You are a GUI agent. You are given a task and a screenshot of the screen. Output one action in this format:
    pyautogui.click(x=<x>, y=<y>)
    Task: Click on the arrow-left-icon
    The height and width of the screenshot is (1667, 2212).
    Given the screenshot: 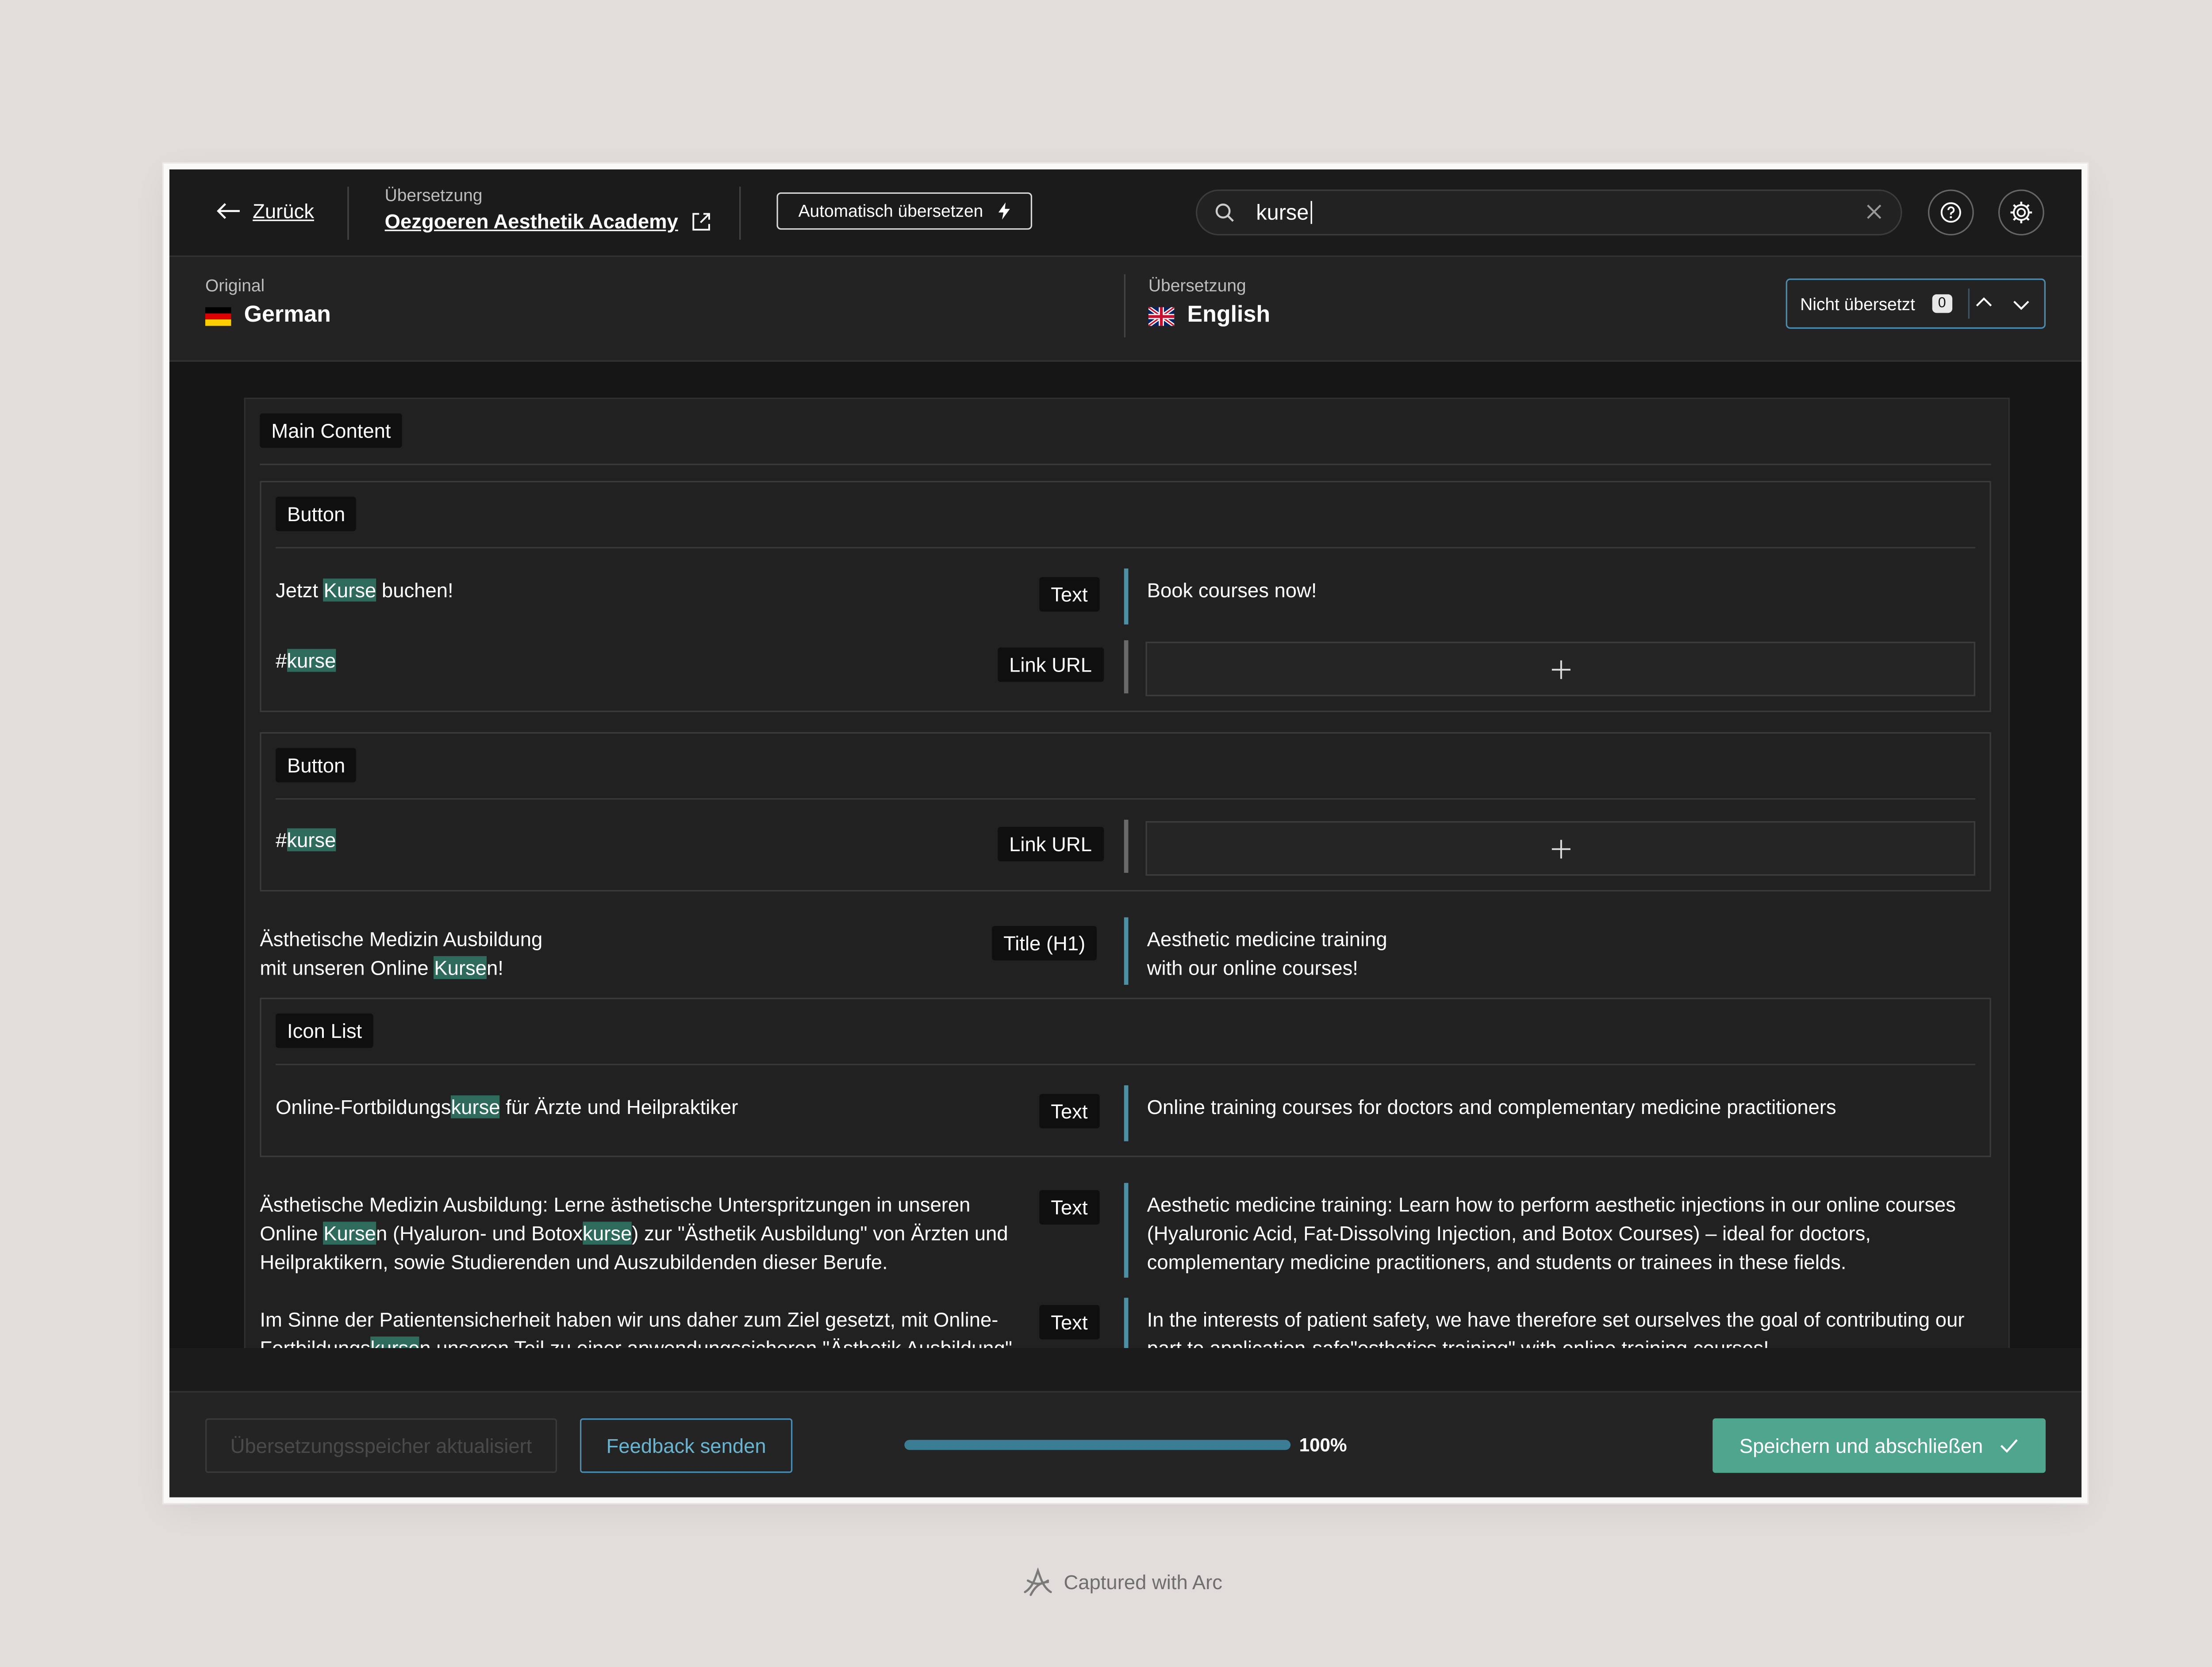 What is the action you would take?
    pyautogui.click(x=228, y=211)
    